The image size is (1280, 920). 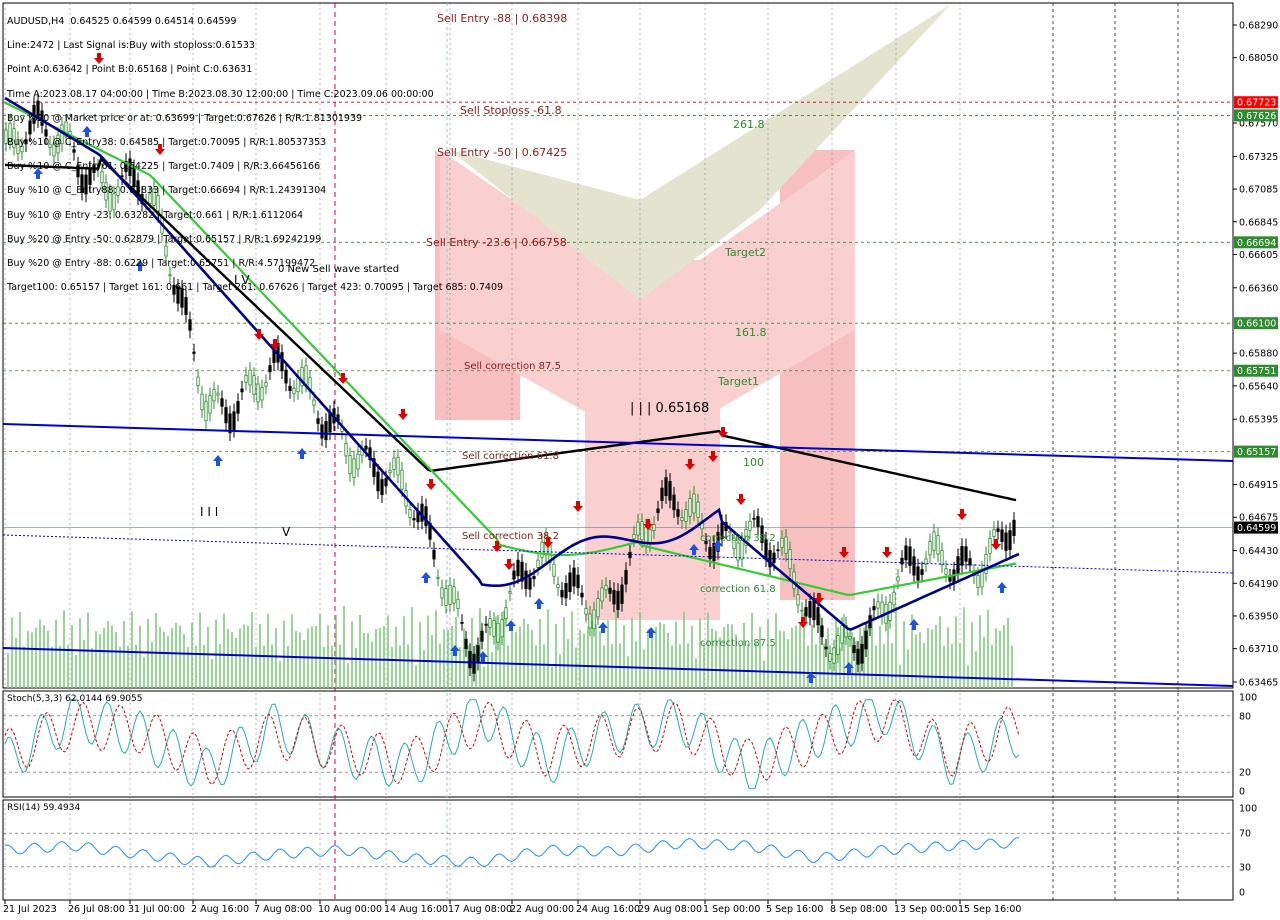 I want to click on point-b-label: | | | 0.65168, so click(x=669, y=408).